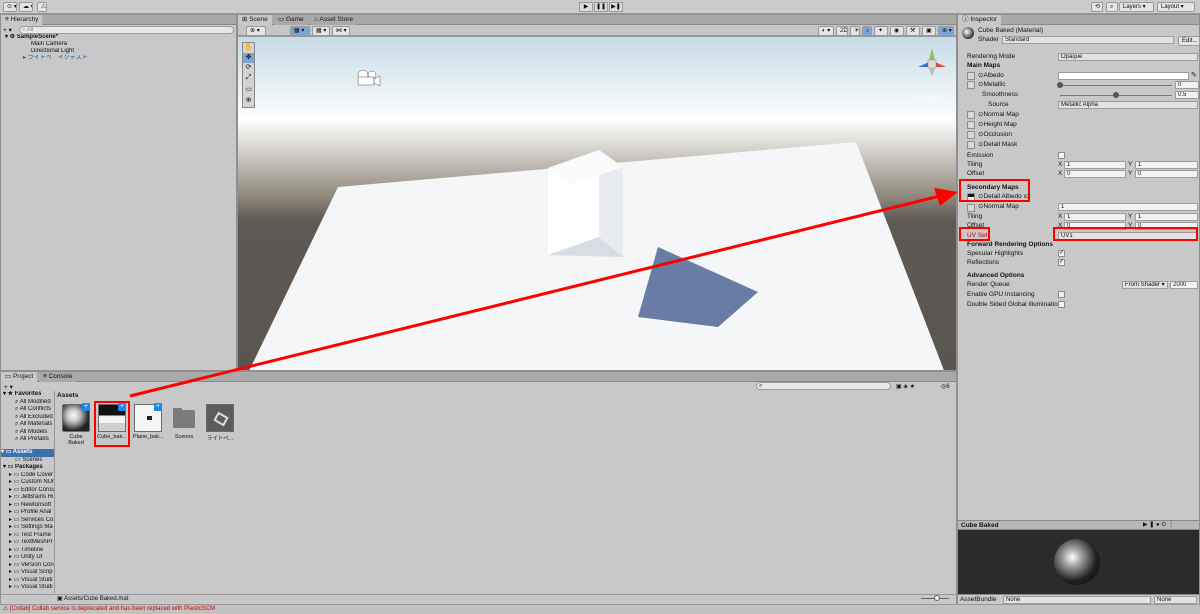  What do you see at coordinates (248, 79) in the screenshot?
I see `scale-tool-icon: ⤢` at bounding box center [248, 79].